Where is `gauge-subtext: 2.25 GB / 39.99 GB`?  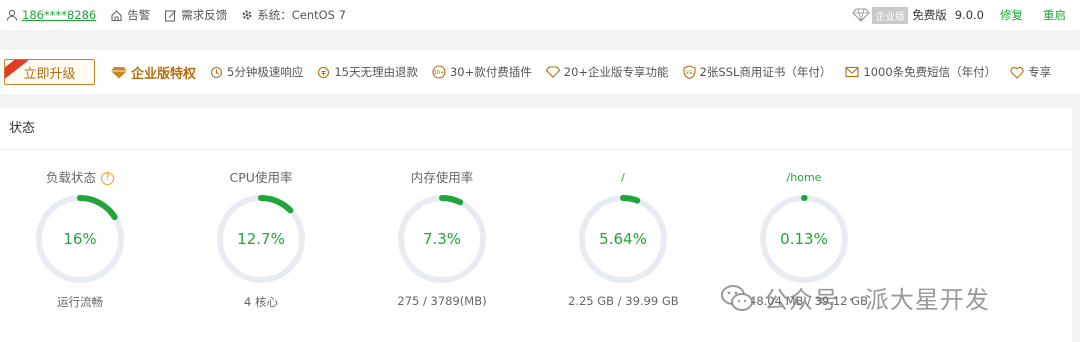
gauge-subtext: 2.25 GB / 39.99 GB is located at coordinates (623, 301).